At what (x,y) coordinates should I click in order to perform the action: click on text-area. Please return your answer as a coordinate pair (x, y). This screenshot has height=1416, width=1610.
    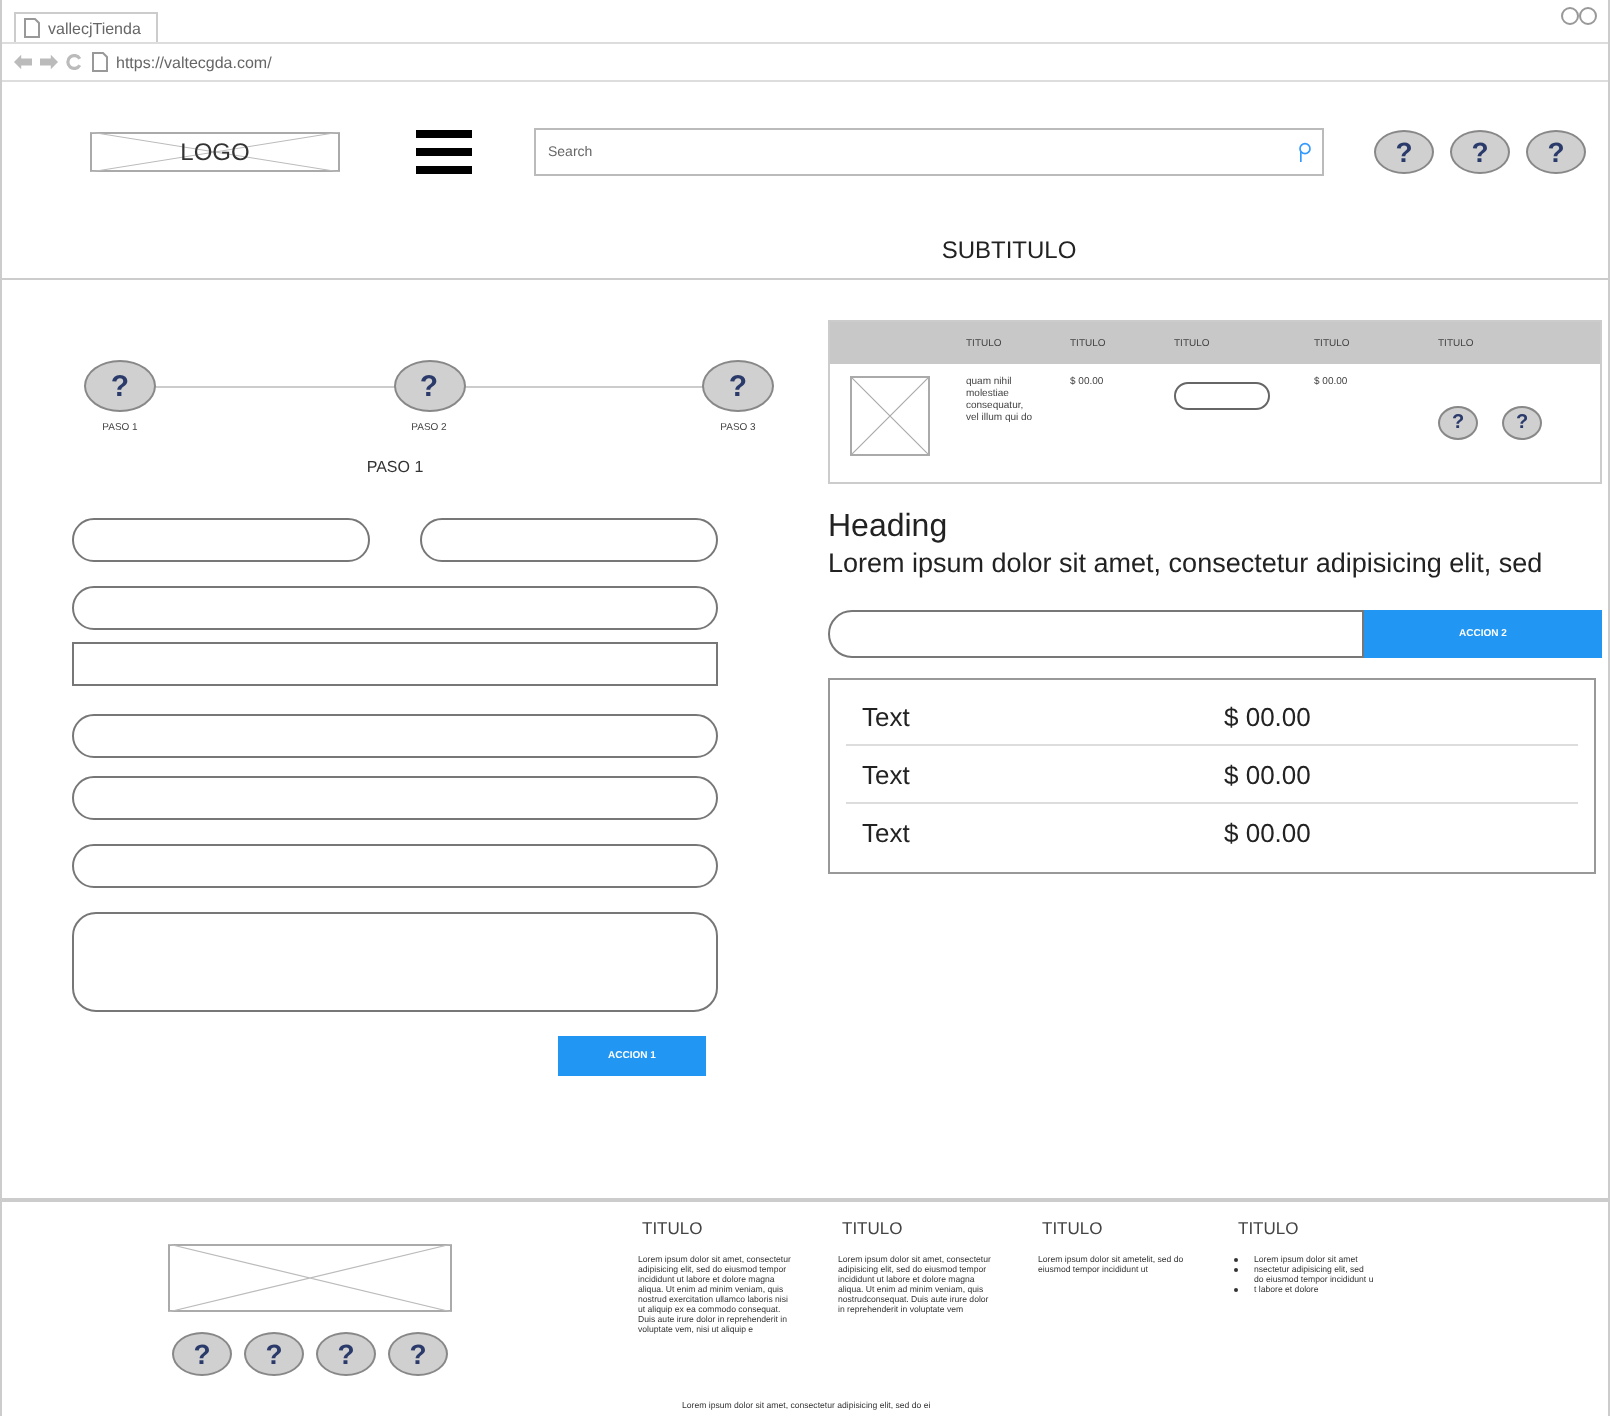
    Looking at the image, I should click on (395, 962).